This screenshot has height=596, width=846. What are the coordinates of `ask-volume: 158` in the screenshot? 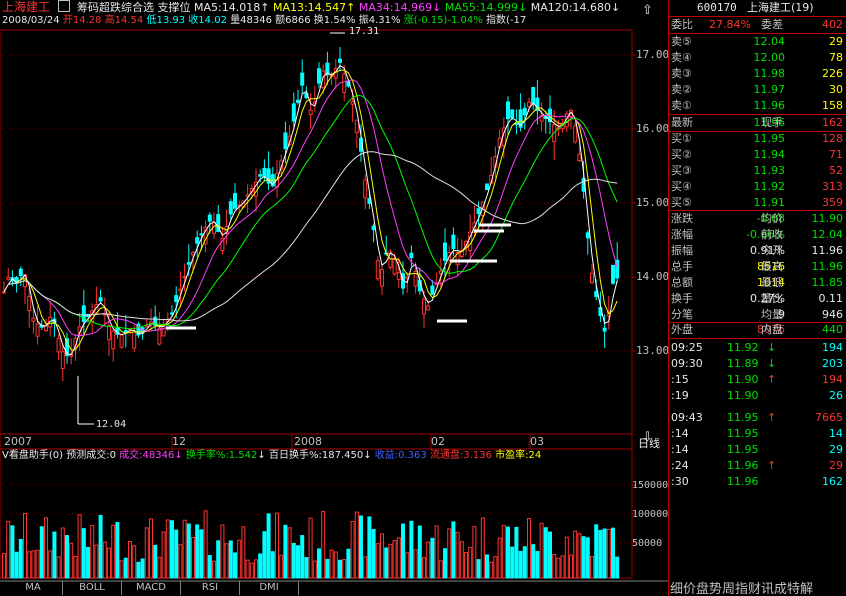 It's located at (832, 105).